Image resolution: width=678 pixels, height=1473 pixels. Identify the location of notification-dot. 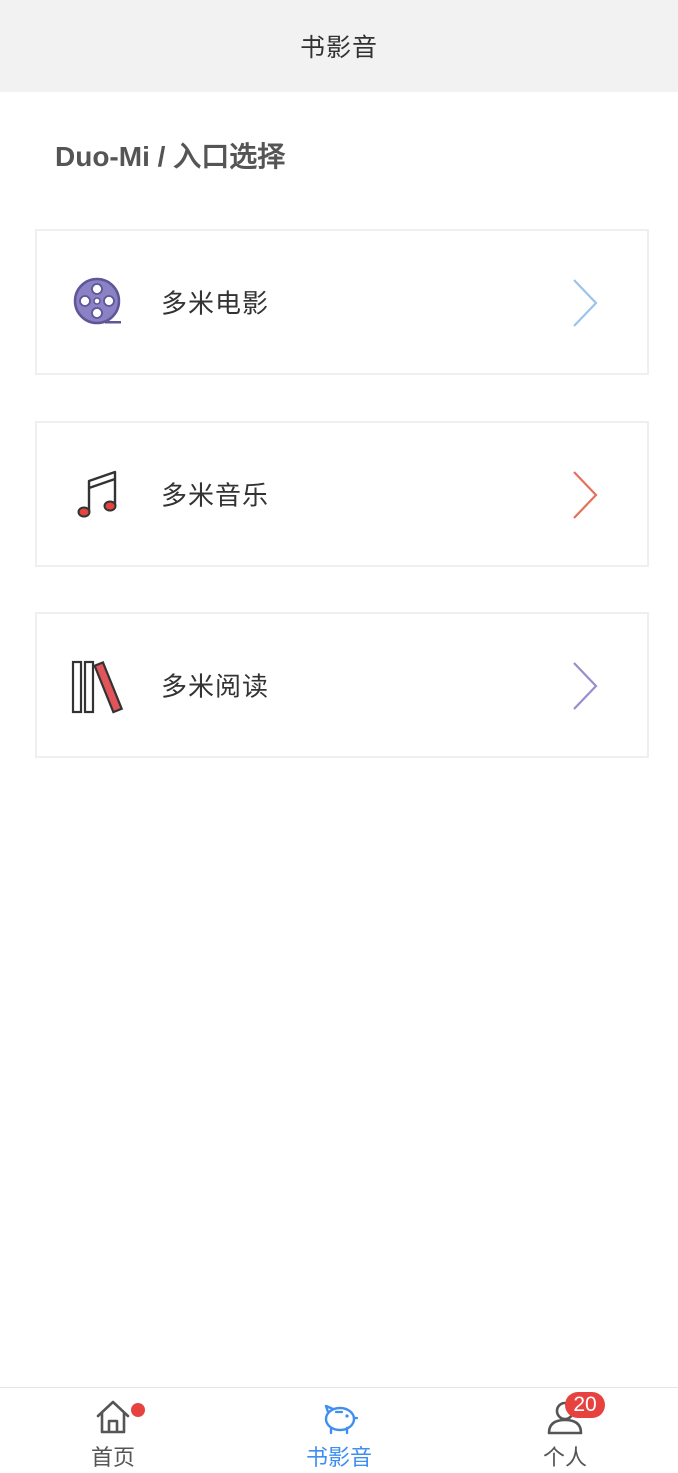
(138, 1410).